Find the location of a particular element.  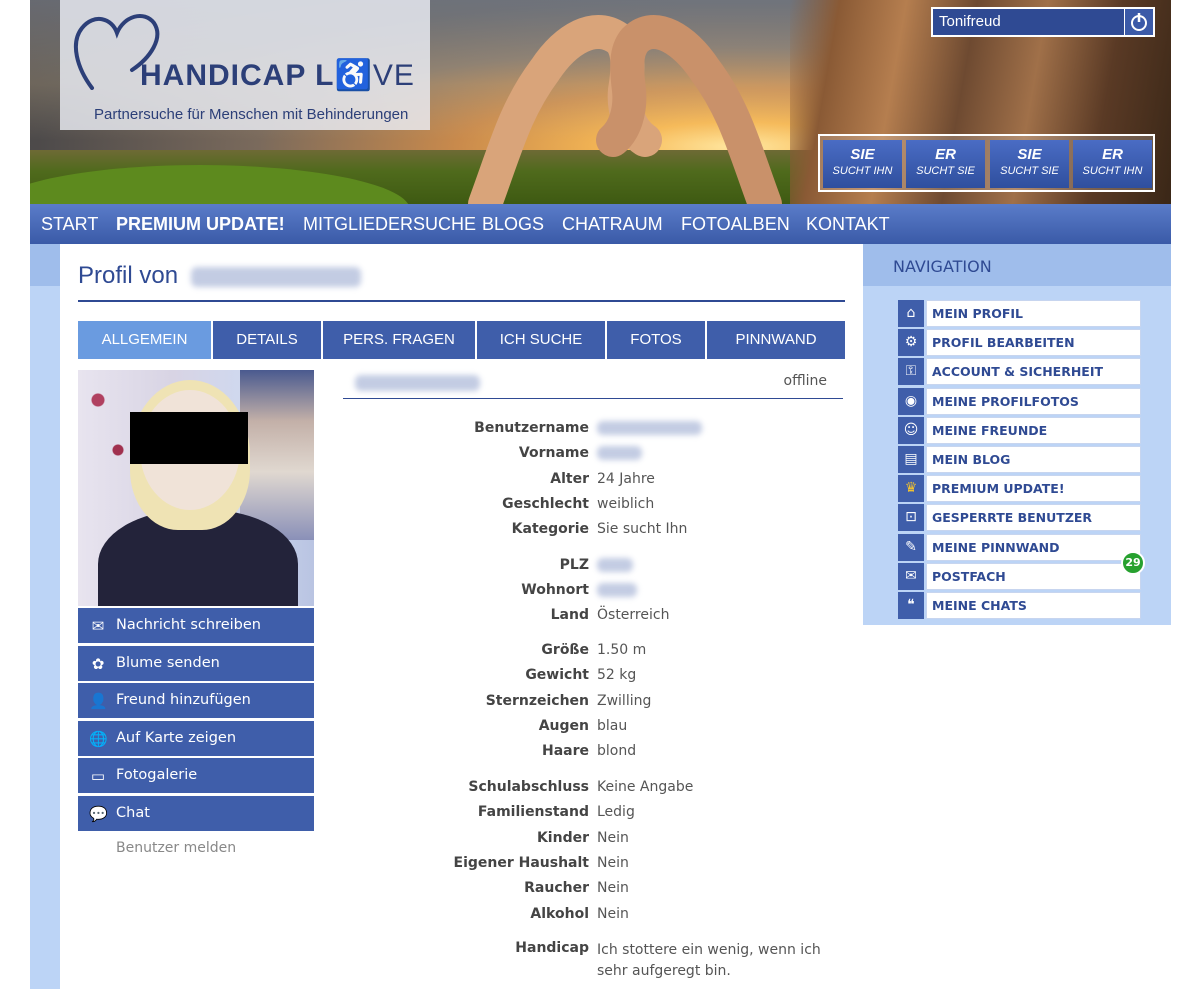

globe-icon: 🌐 is located at coordinates (98, 738).